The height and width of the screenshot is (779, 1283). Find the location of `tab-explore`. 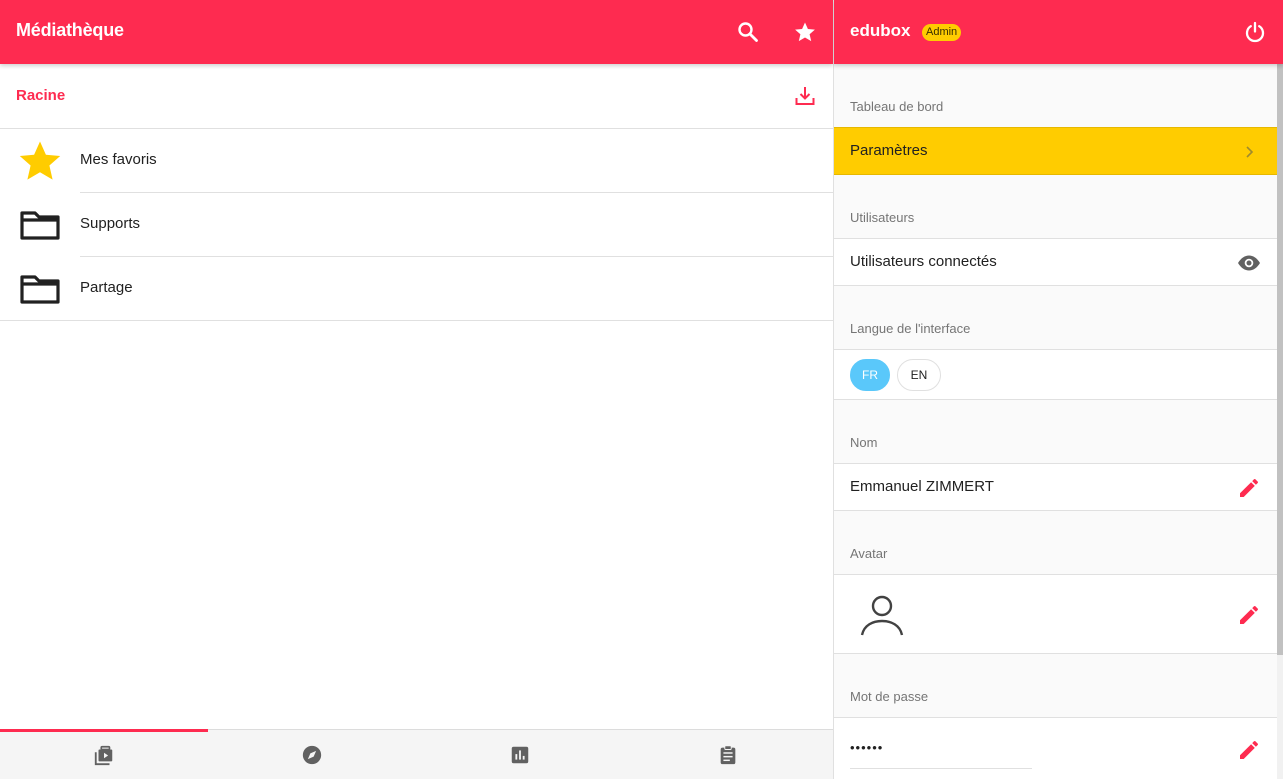

tab-explore is located at coordinates (312, 754).